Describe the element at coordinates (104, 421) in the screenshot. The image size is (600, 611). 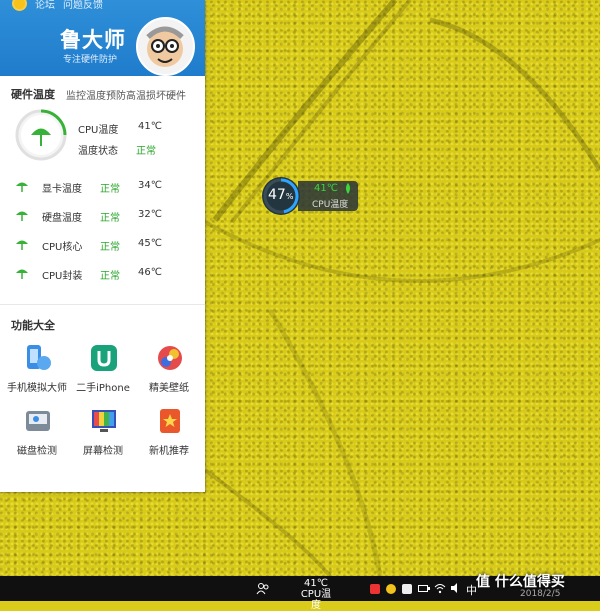
I see `screen-check-icon` at that location.